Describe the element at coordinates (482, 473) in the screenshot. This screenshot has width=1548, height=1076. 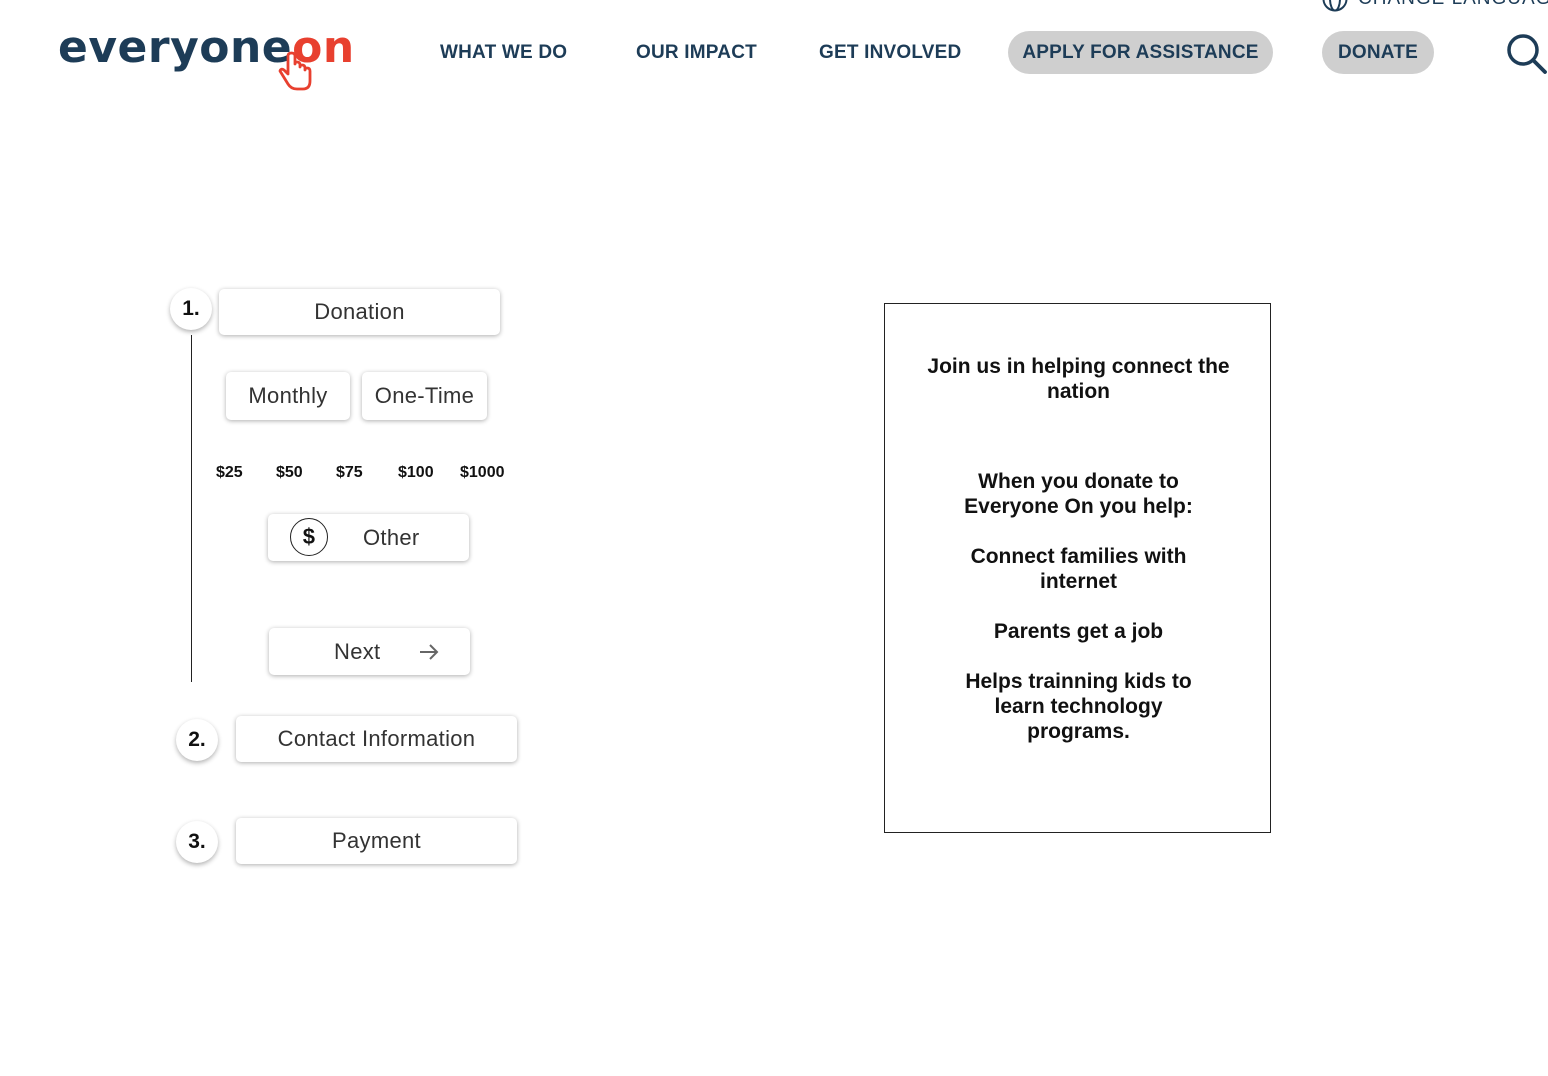
I see `amount-option-1000: $1000` at that location.